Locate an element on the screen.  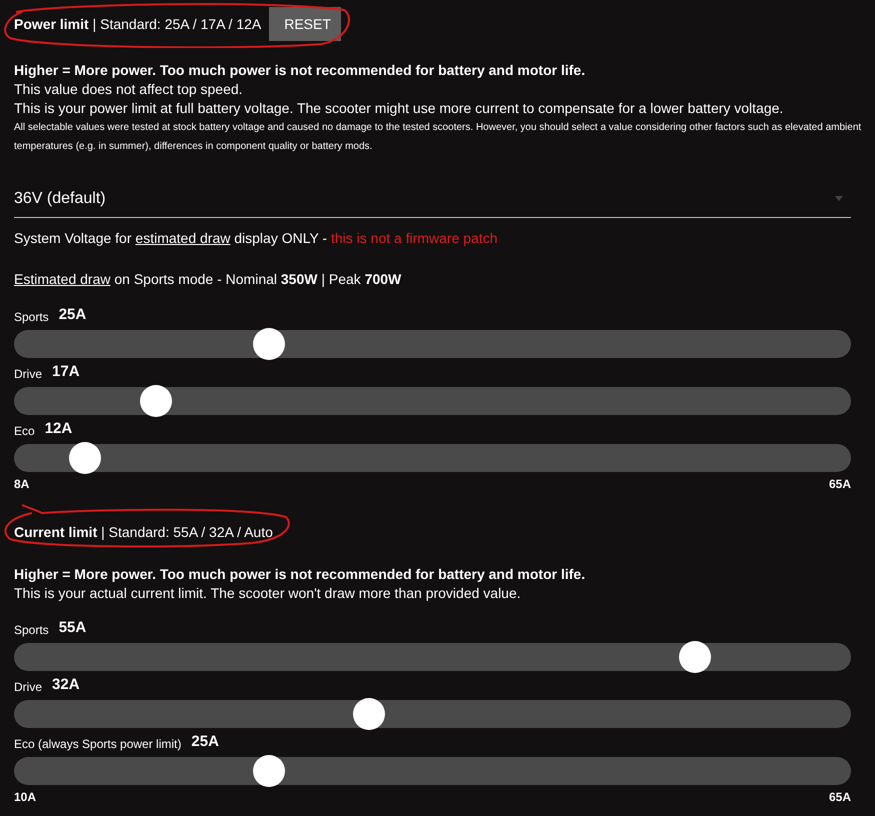
voltage-note: System Voltage for estimated draw display ONLY - this is not a firmware patch is located at coordinates (256, 238).